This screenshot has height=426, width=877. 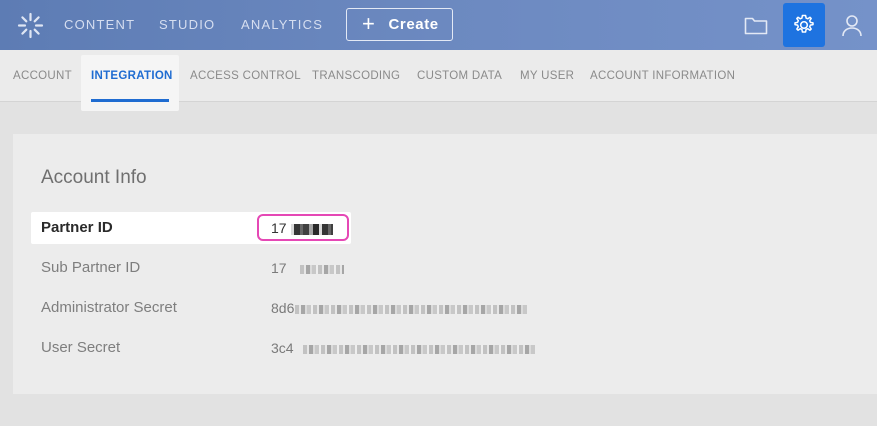 I want to click on active-tab-background, so click(x=130, y=83).